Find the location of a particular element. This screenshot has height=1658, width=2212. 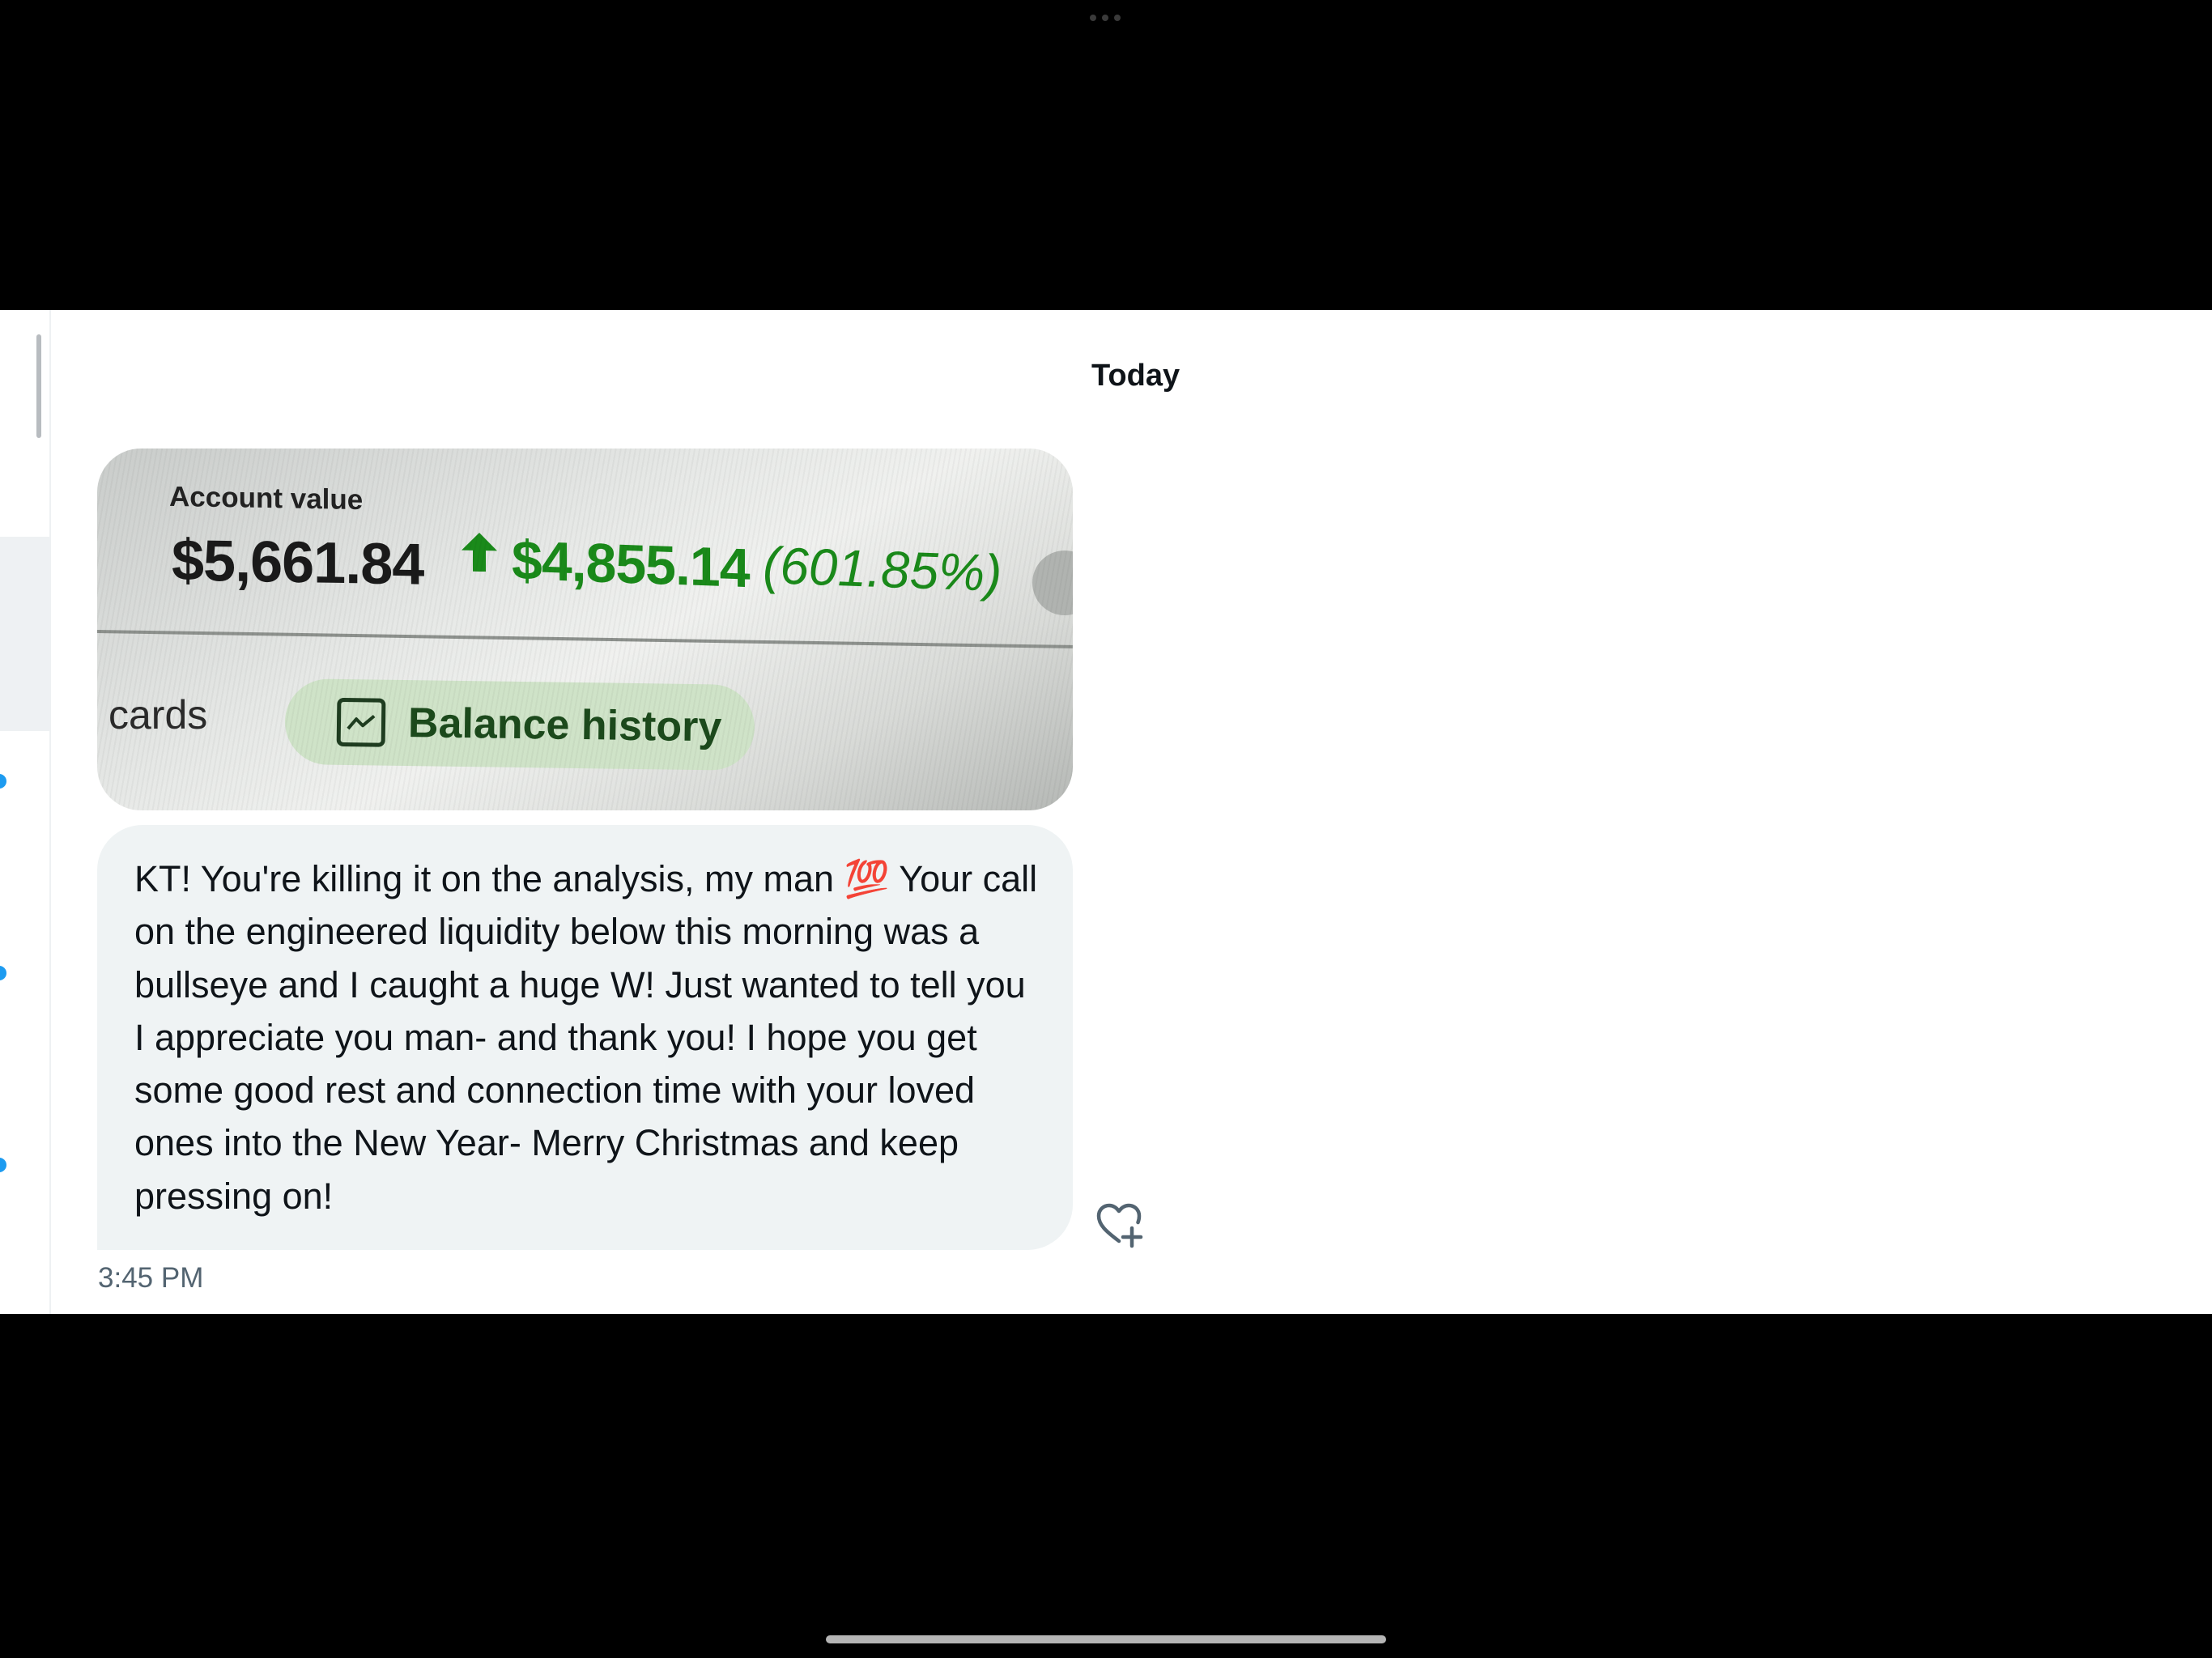

conversation-list-edge is located at coordinates (26, 812).